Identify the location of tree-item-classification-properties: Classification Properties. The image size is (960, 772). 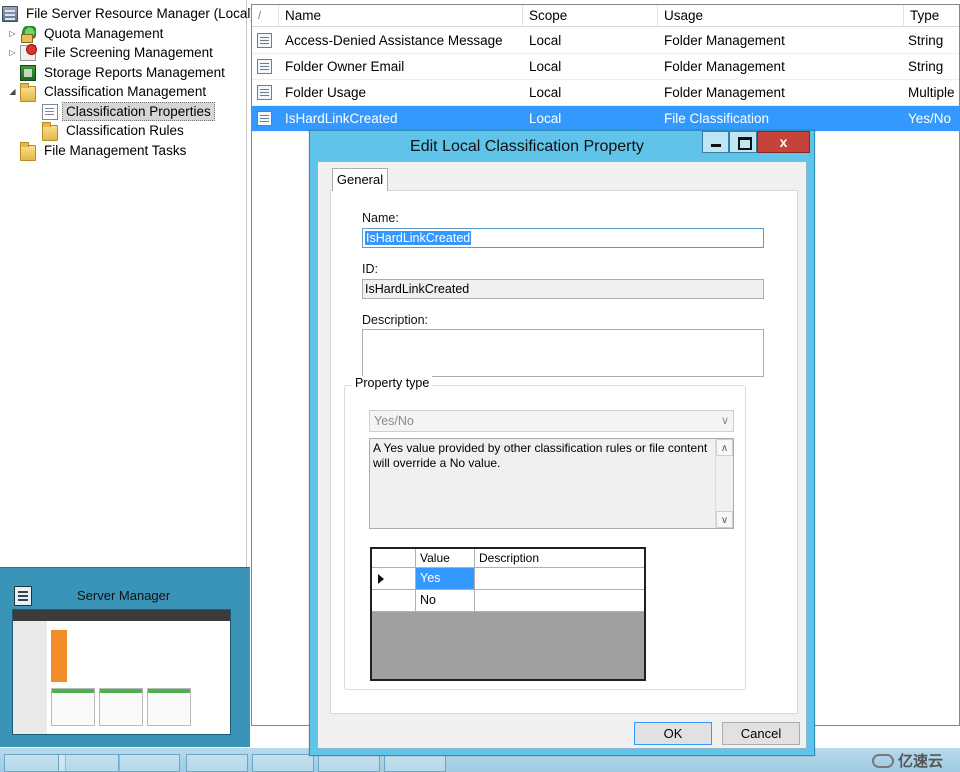
(128, 111).